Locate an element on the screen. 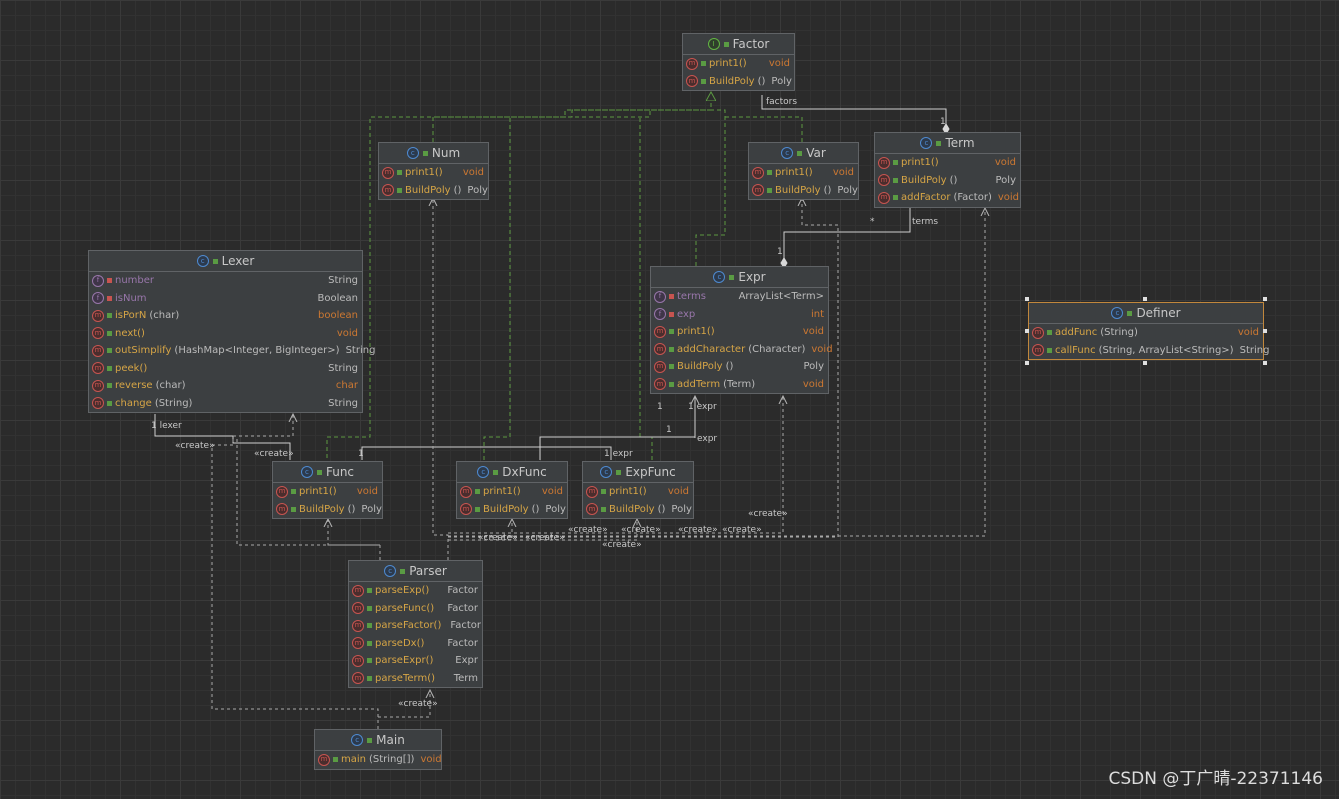  member-params: () is located at coordinates (953, 180).